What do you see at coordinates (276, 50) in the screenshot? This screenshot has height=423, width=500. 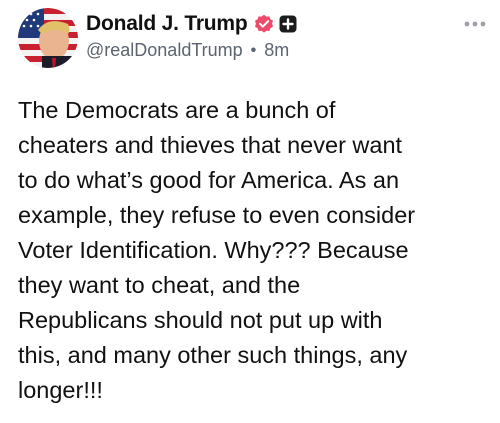 I see `post-timestamp: 8m` at bounding box center [276, 50].